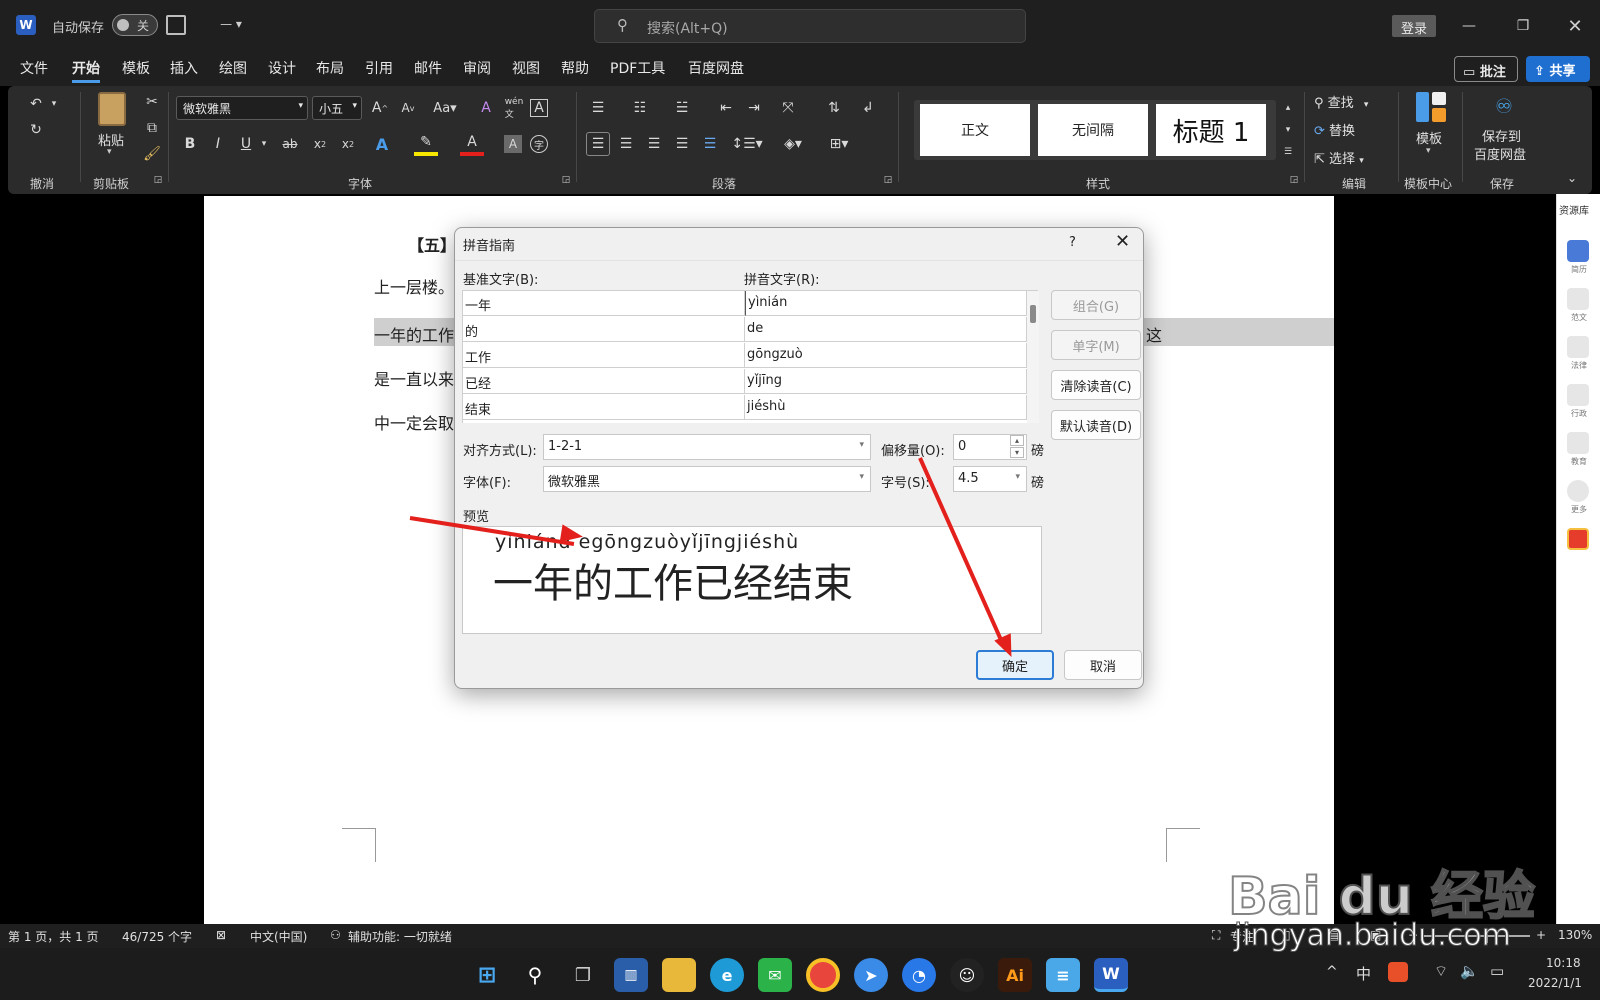 This screenshot has width=1600, height=1000. Describe the element at coordinates (871, 975) in the screenshot. I see `feishu-icon: ➤` at that location.